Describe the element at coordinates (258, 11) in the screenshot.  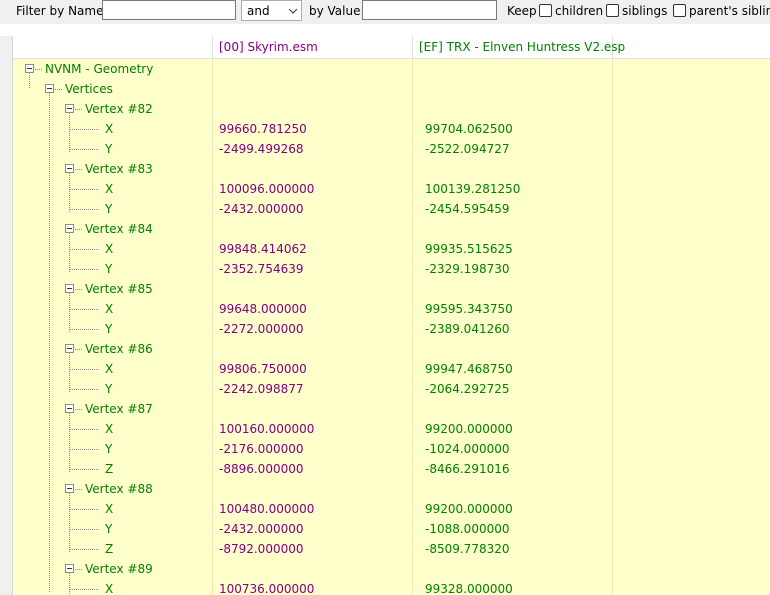
I see `filter-operator-value: and` at that location.